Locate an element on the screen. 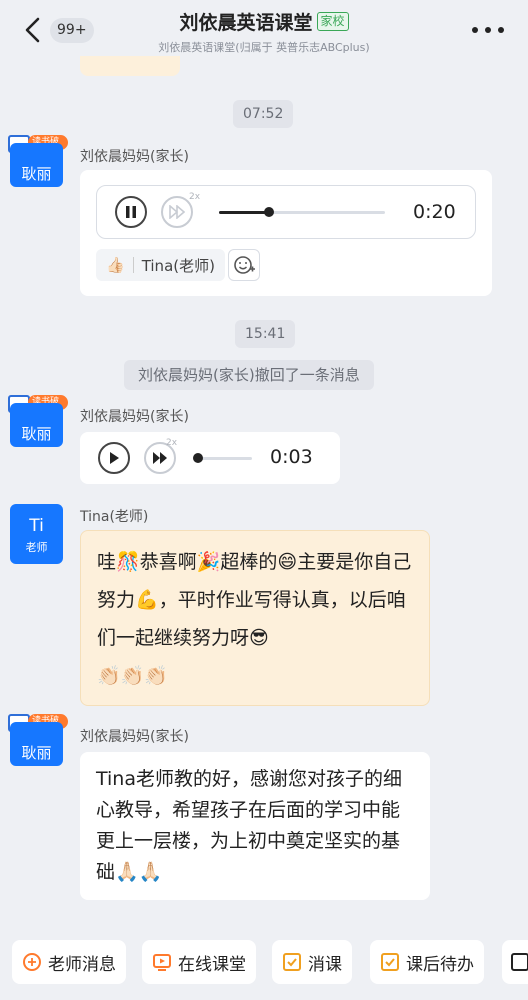 The width and height of the screenshot is (528, 1000). reaction-user: Tina(老师) is located at coordinates (178, 265).